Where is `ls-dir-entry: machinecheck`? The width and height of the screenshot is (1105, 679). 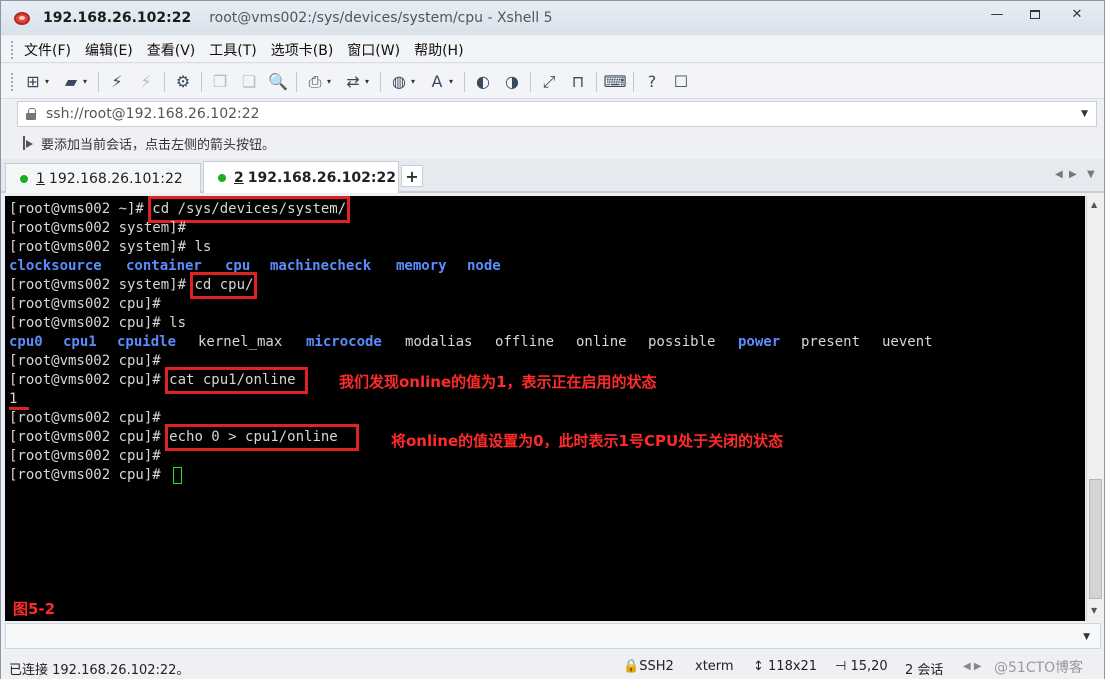
ls-dir-entry: machinecheck is located at coordinates (321, 266).